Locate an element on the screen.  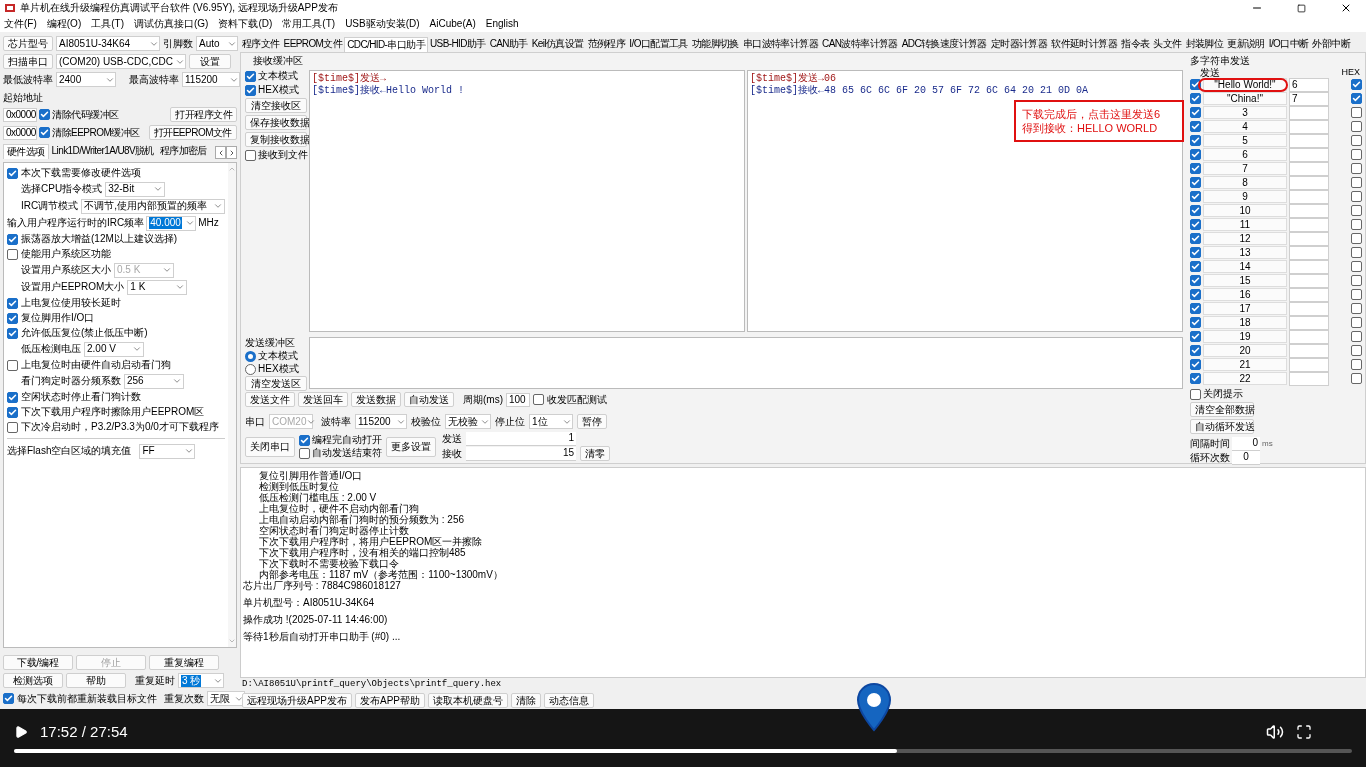
string-send-button: 14 is located at coordinates (1245, 266).